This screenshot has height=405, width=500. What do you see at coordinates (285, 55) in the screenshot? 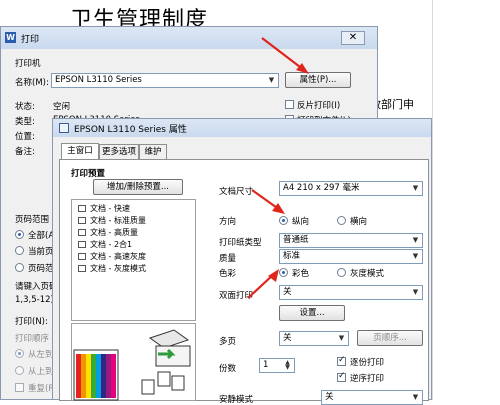
I see `arrow-to-properties` at bounding box center [285, 55].